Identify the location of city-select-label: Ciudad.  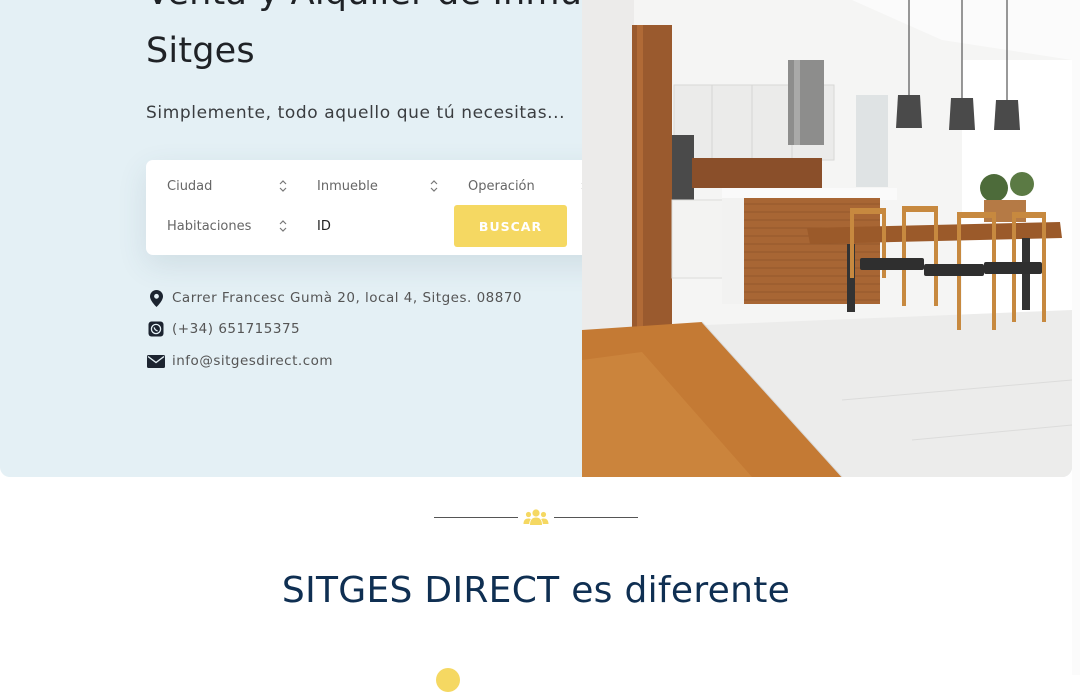
(190, 186).